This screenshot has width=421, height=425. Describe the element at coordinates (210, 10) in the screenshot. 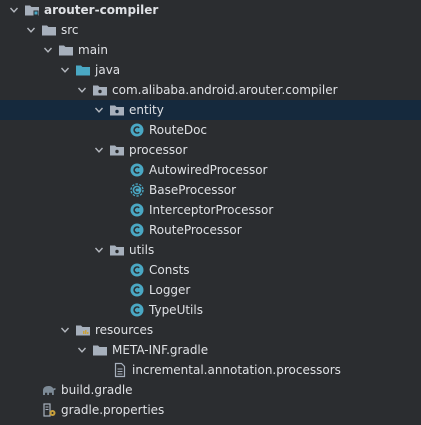

I see `tree-item-arouter-compiler: arouter-compiler` at that location.